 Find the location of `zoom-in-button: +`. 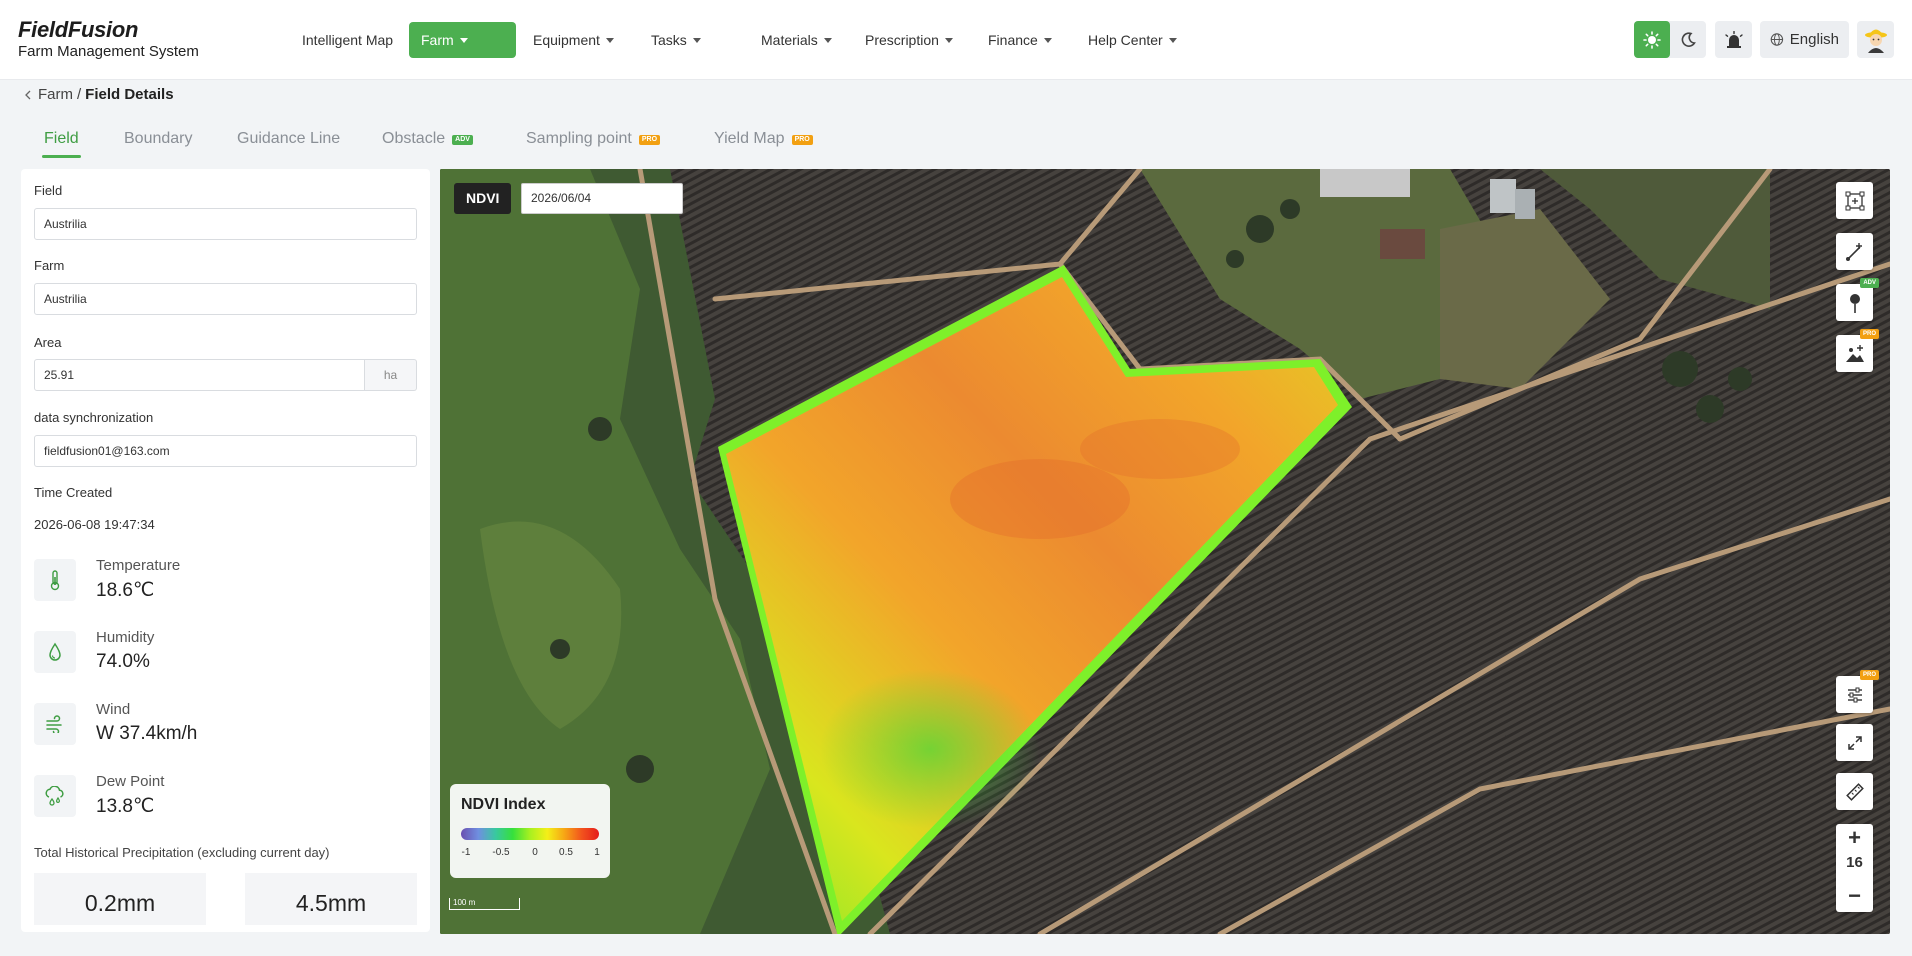

zoom-in-button: + is located at coordinates (1854, 838).